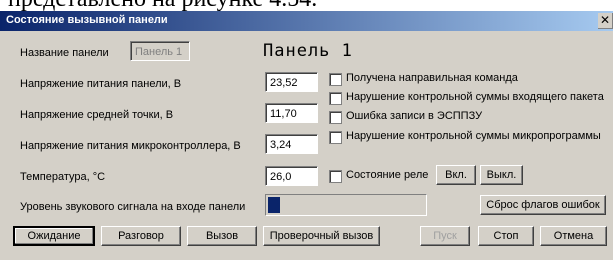 The image size is (613, 260). What do you see at coordinates (432, 78) in the screenshot?
I see `flag-label-wrong-command: Получена направильная команда` at bounding box center [432, 78].